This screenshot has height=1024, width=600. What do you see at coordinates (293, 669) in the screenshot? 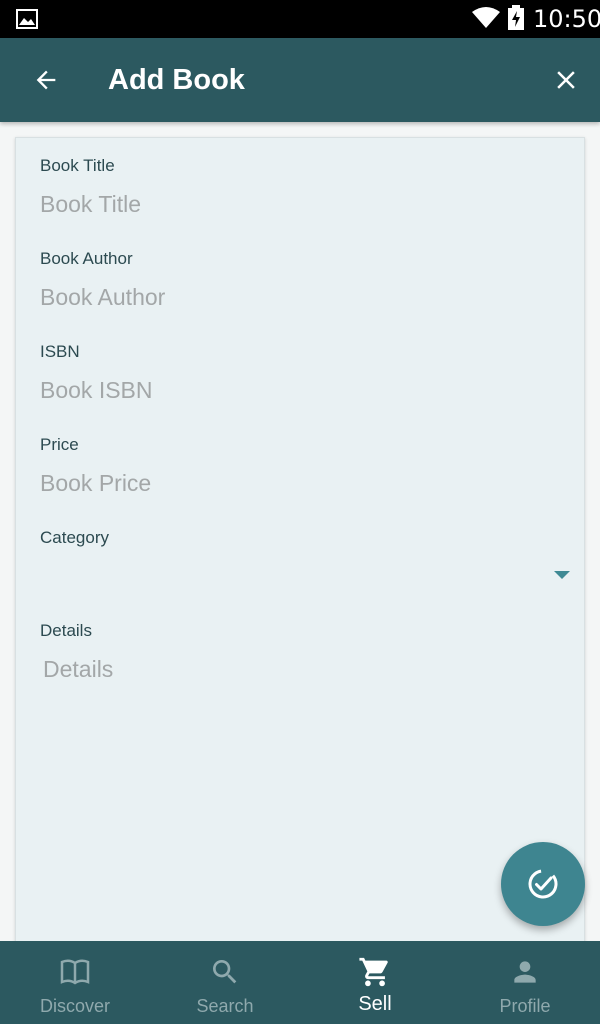
I see `details-input` at bounding box center [293, 669].